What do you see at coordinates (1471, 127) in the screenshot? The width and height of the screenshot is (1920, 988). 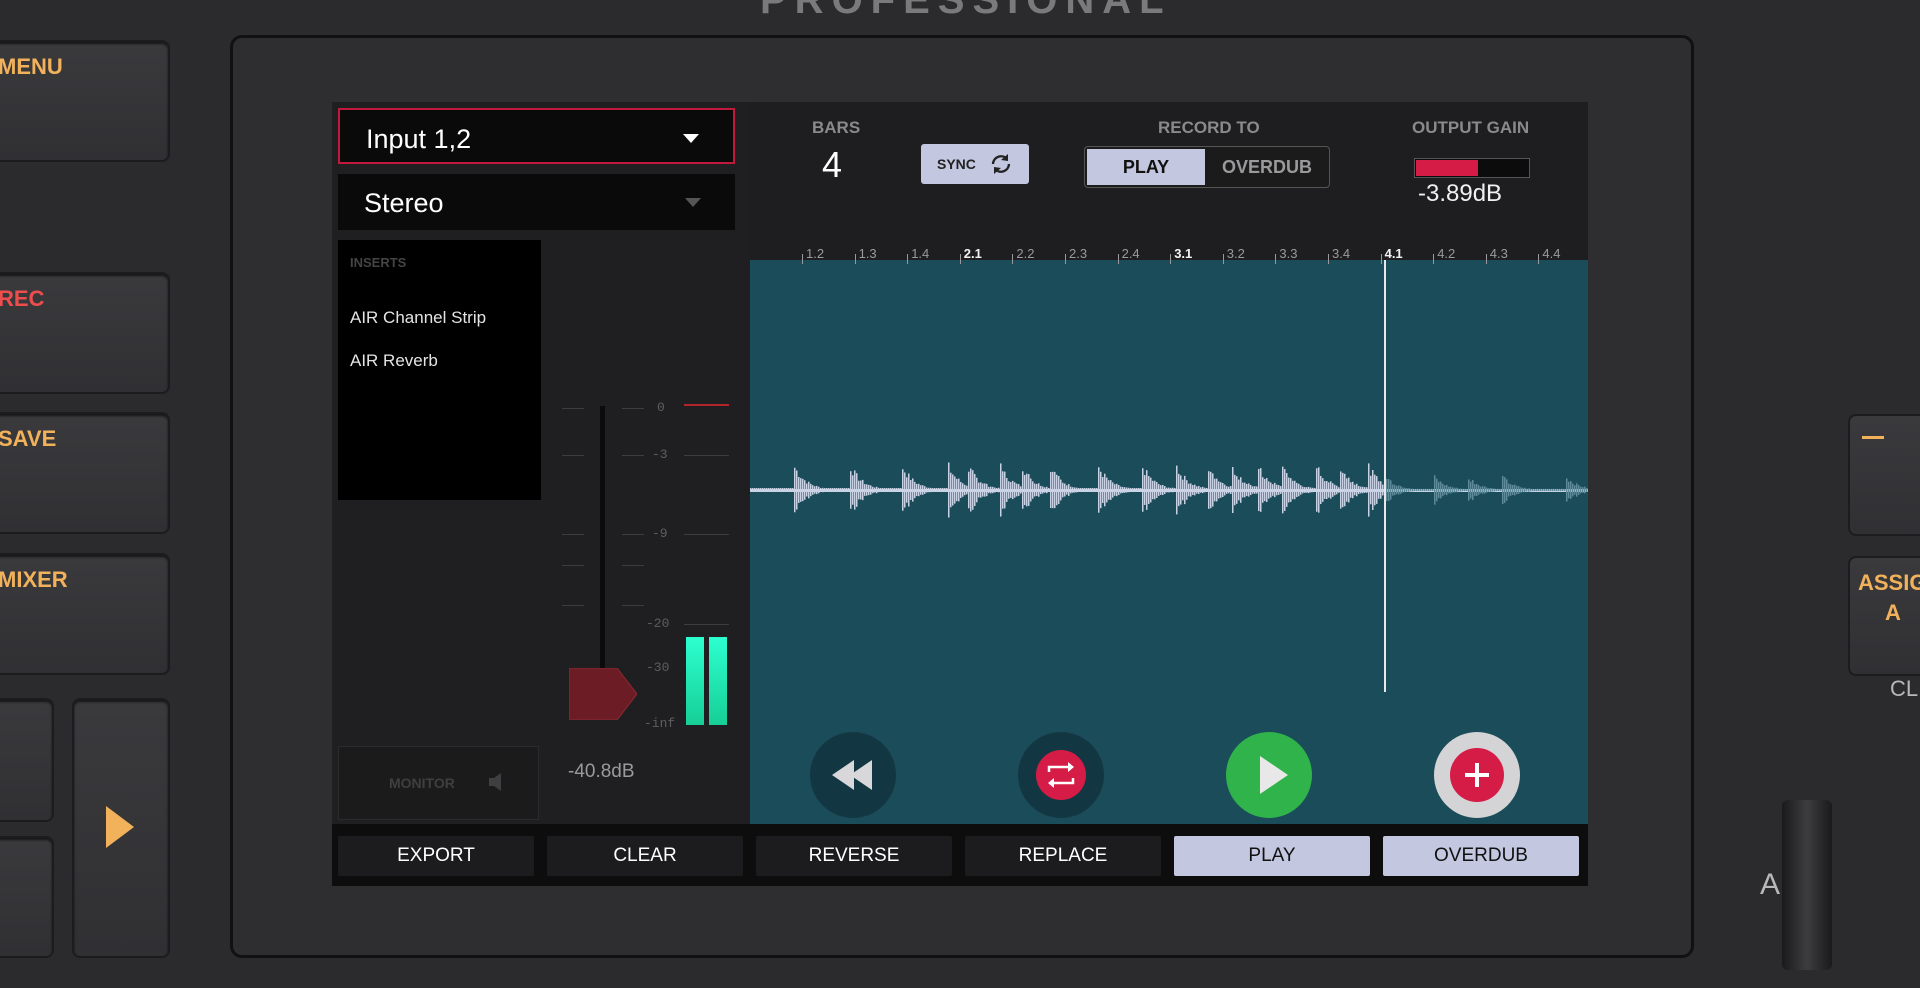 I see `output-gain-label: OUTPUT GAIN` at bounding box center [1471, 127].